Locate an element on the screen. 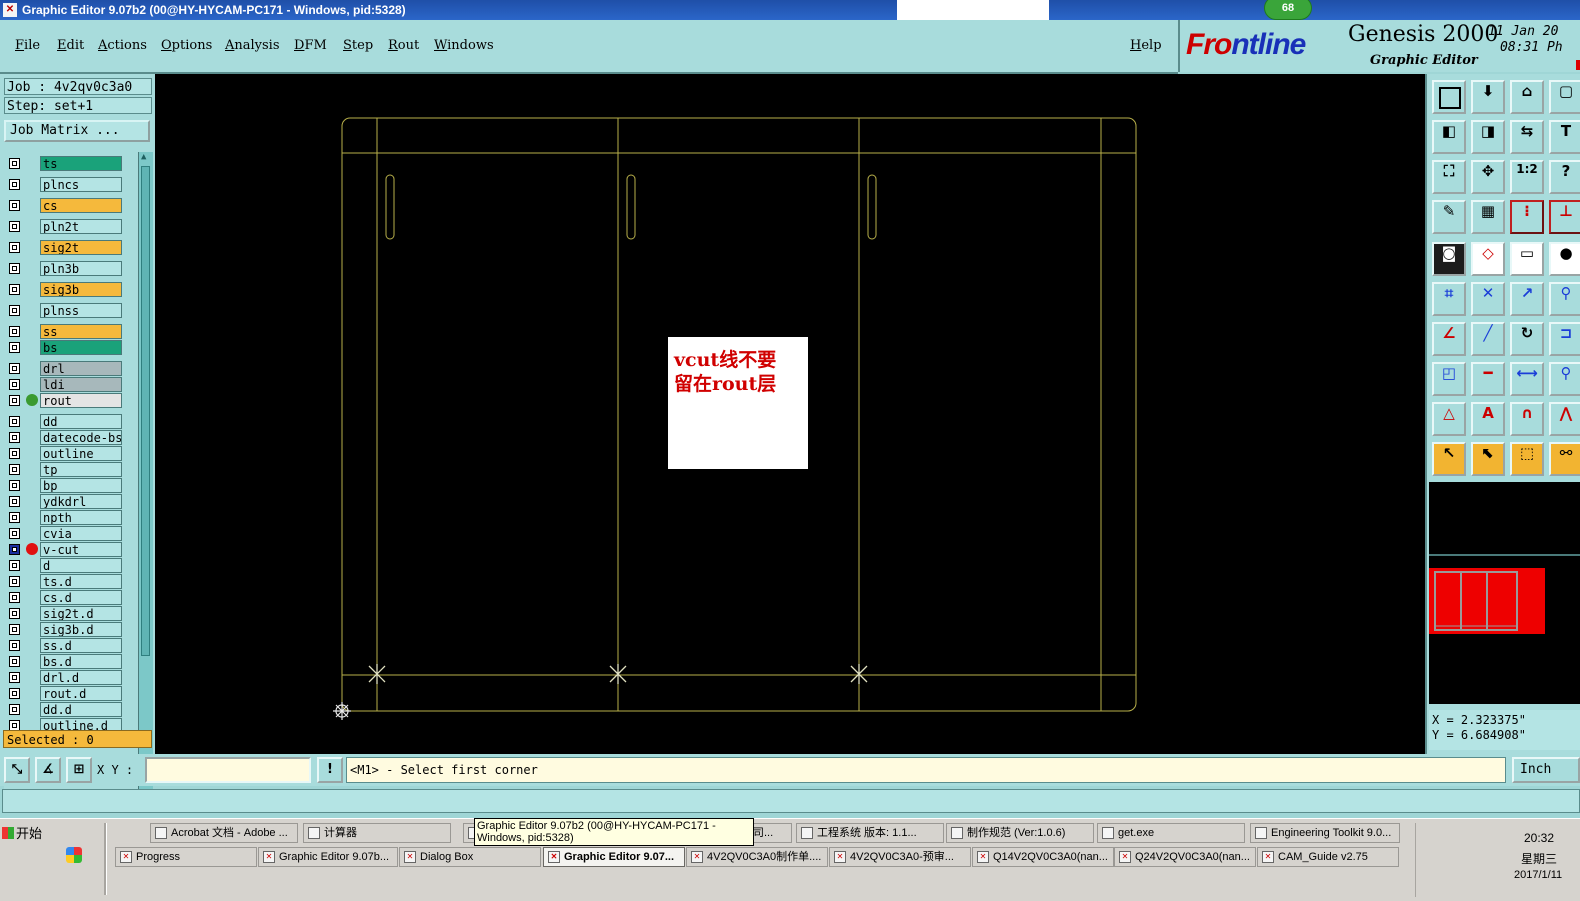 This screenshot has height=901, width=1580. pointer-icon: ↖ is located at coordinates (1449, 459).